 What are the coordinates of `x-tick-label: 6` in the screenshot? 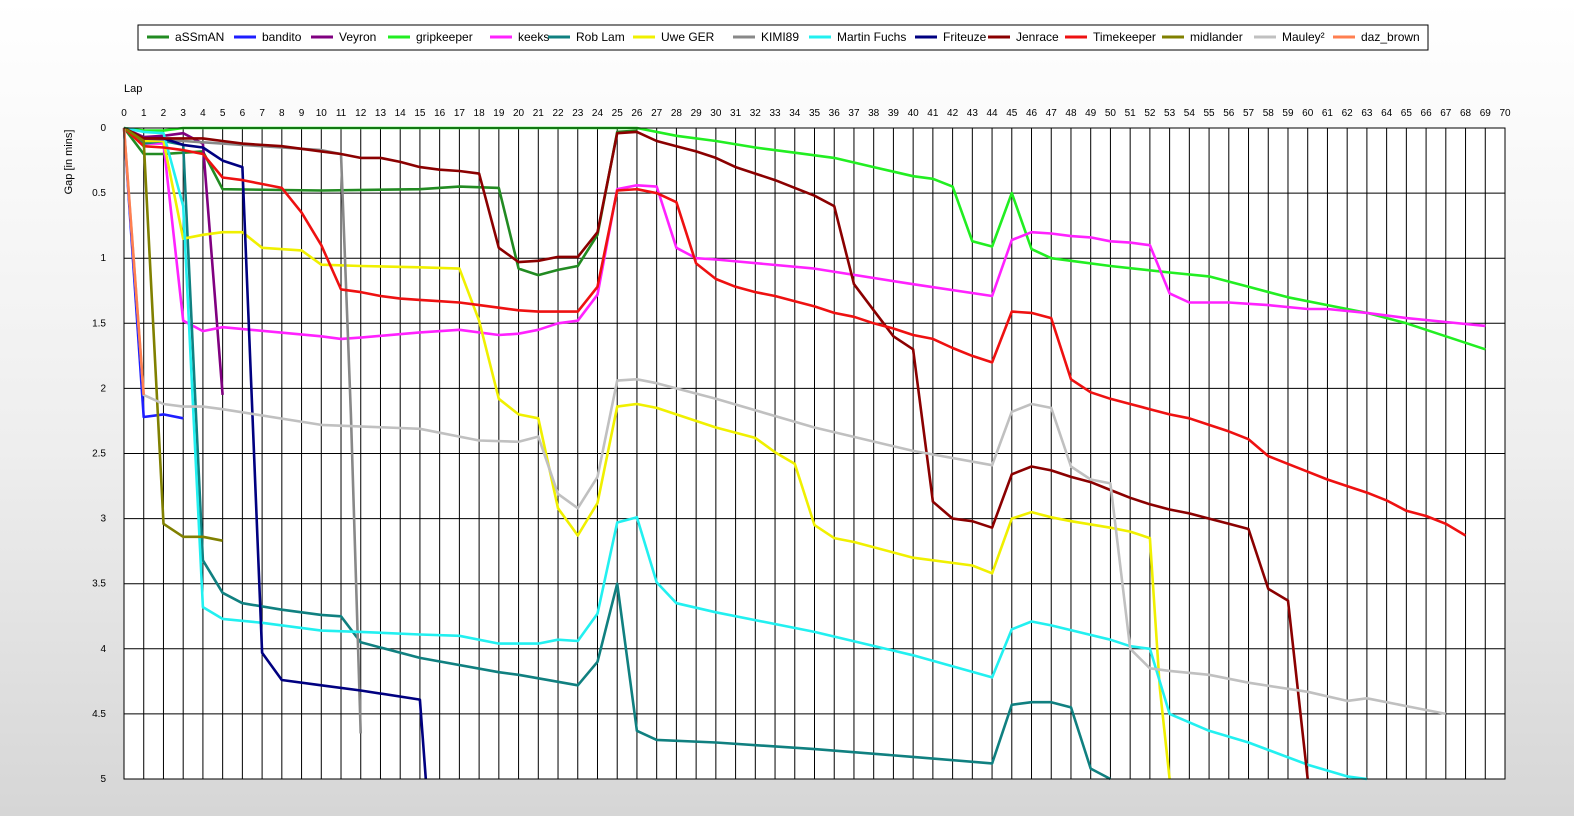 It's located at (243, 113).